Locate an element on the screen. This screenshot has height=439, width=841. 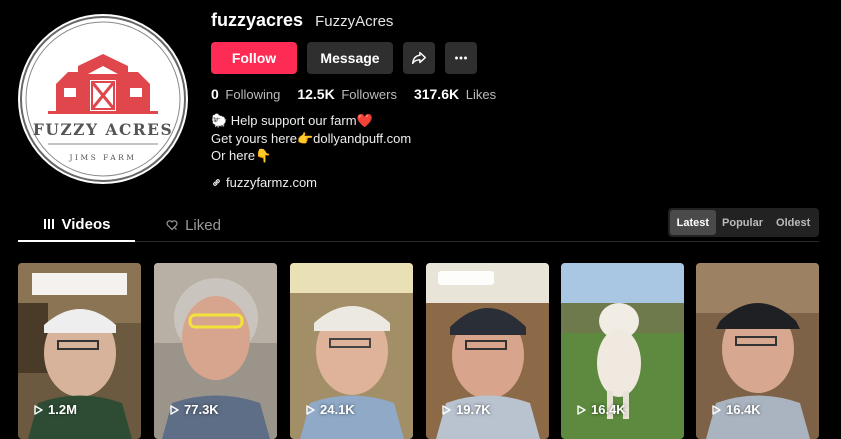
tab-liked: Liked is located at coordinates (193, 225).